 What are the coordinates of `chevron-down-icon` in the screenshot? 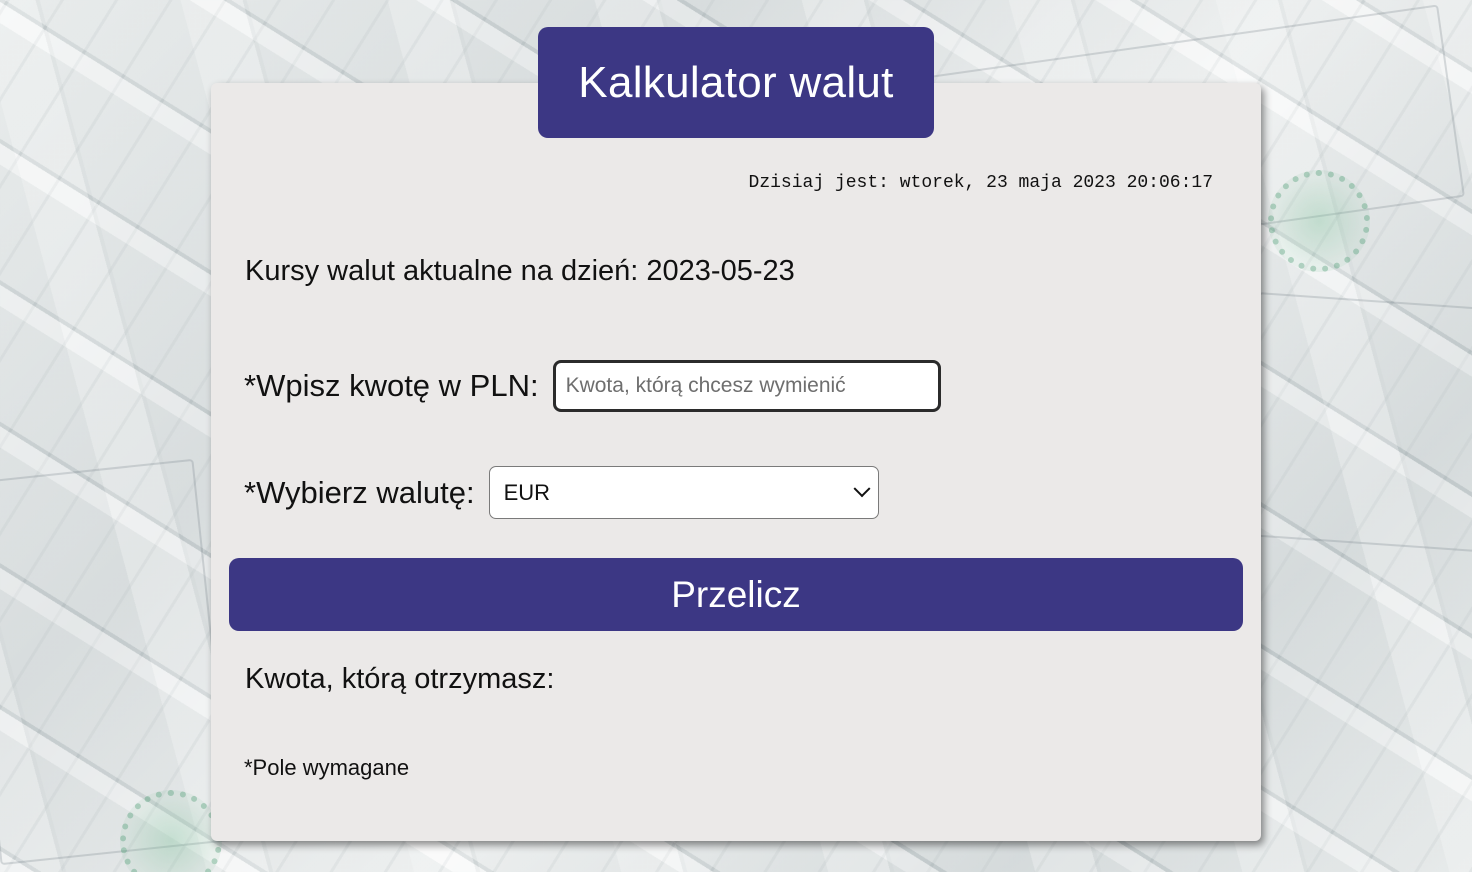 It's located at (862, 488).